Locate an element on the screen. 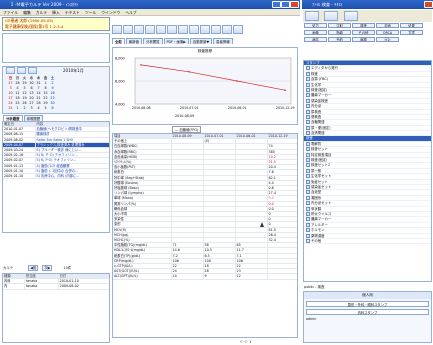 This screenshot has height=345, width=433. stamp-btn-image: 画像 is located at coordinates (315, 32).